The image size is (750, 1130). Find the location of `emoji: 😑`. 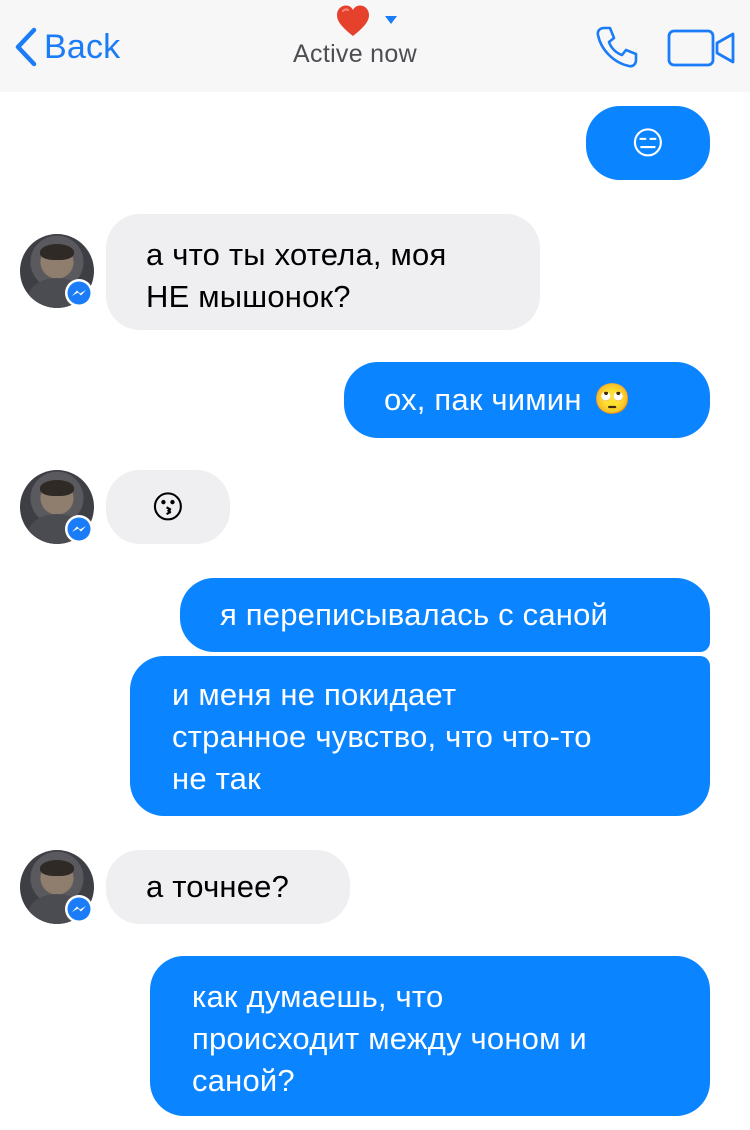

emoji: 😑 is located at coordinates (648, 143).